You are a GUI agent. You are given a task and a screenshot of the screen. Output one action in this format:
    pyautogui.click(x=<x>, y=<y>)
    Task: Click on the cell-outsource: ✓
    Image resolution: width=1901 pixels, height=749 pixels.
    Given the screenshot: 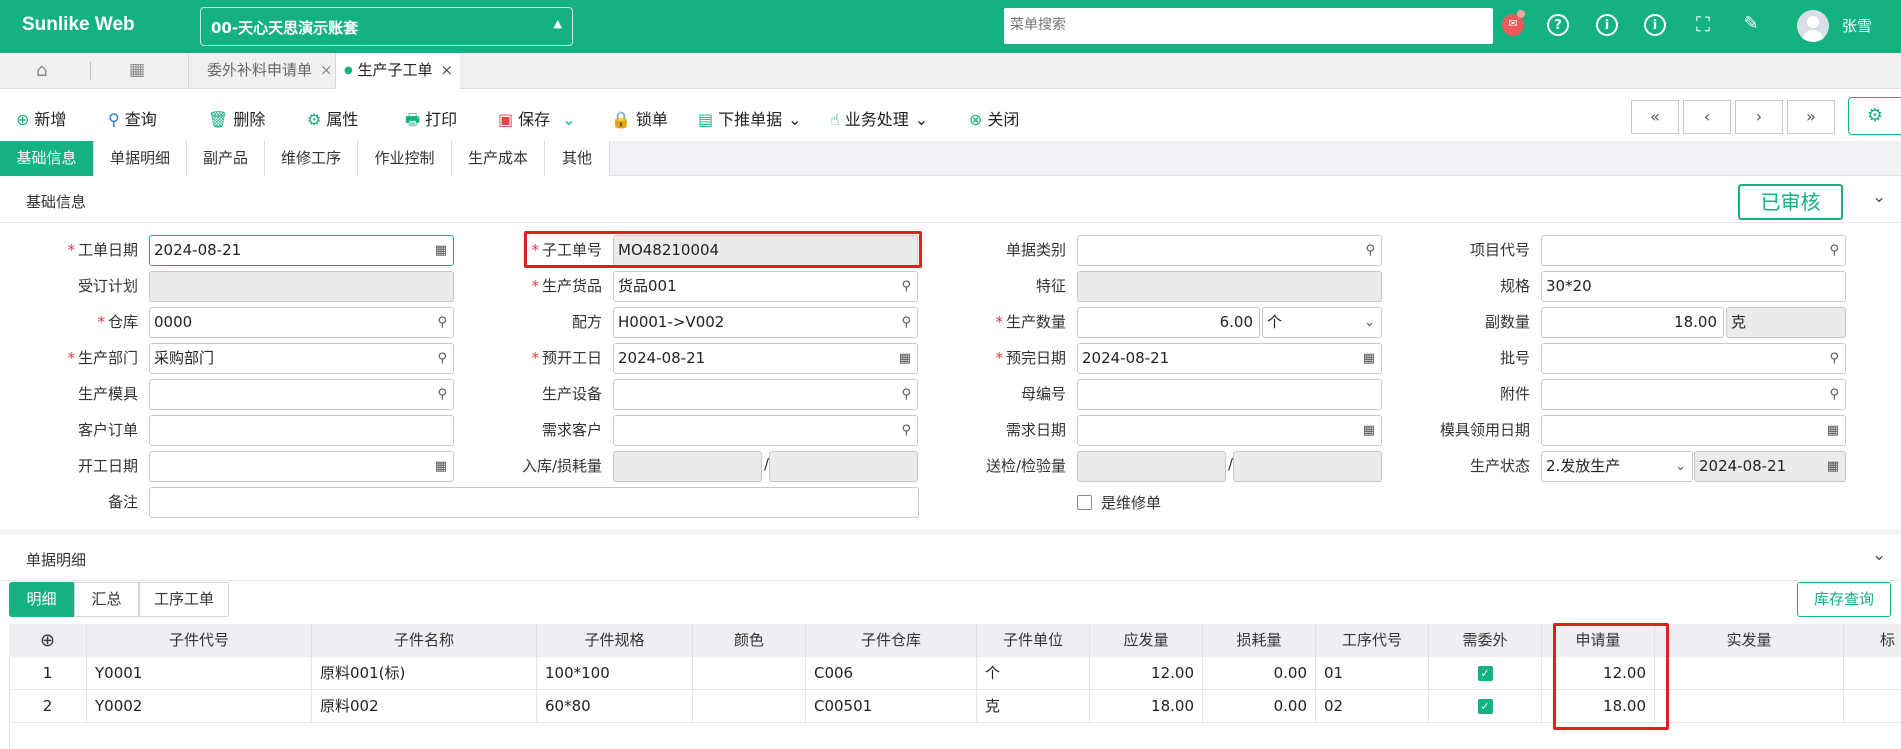 What is the action you would take?
    pyautogui.click(x=1485, y=706)
    